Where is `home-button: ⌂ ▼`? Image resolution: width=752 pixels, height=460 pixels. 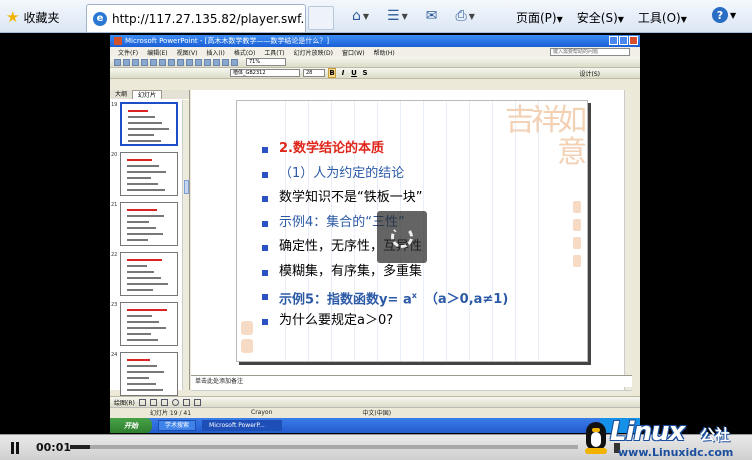
home-button: ⌂ ▼ is located at coordinates (360, 16).